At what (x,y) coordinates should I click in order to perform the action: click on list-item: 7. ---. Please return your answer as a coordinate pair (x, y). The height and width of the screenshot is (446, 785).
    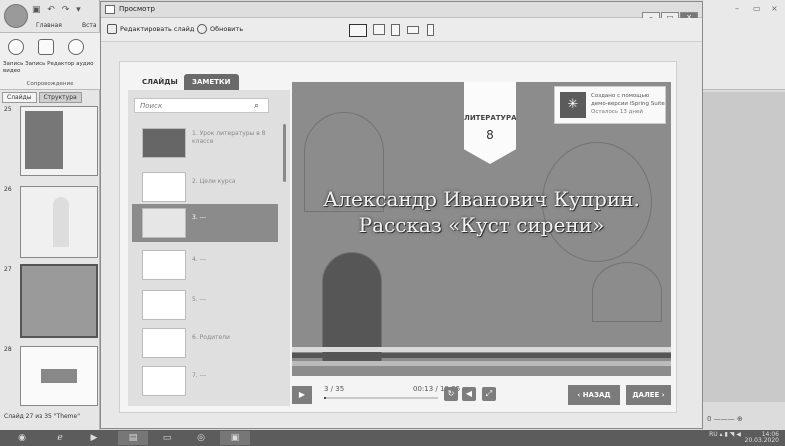
    Looking at the image, I should click on (205, 381).